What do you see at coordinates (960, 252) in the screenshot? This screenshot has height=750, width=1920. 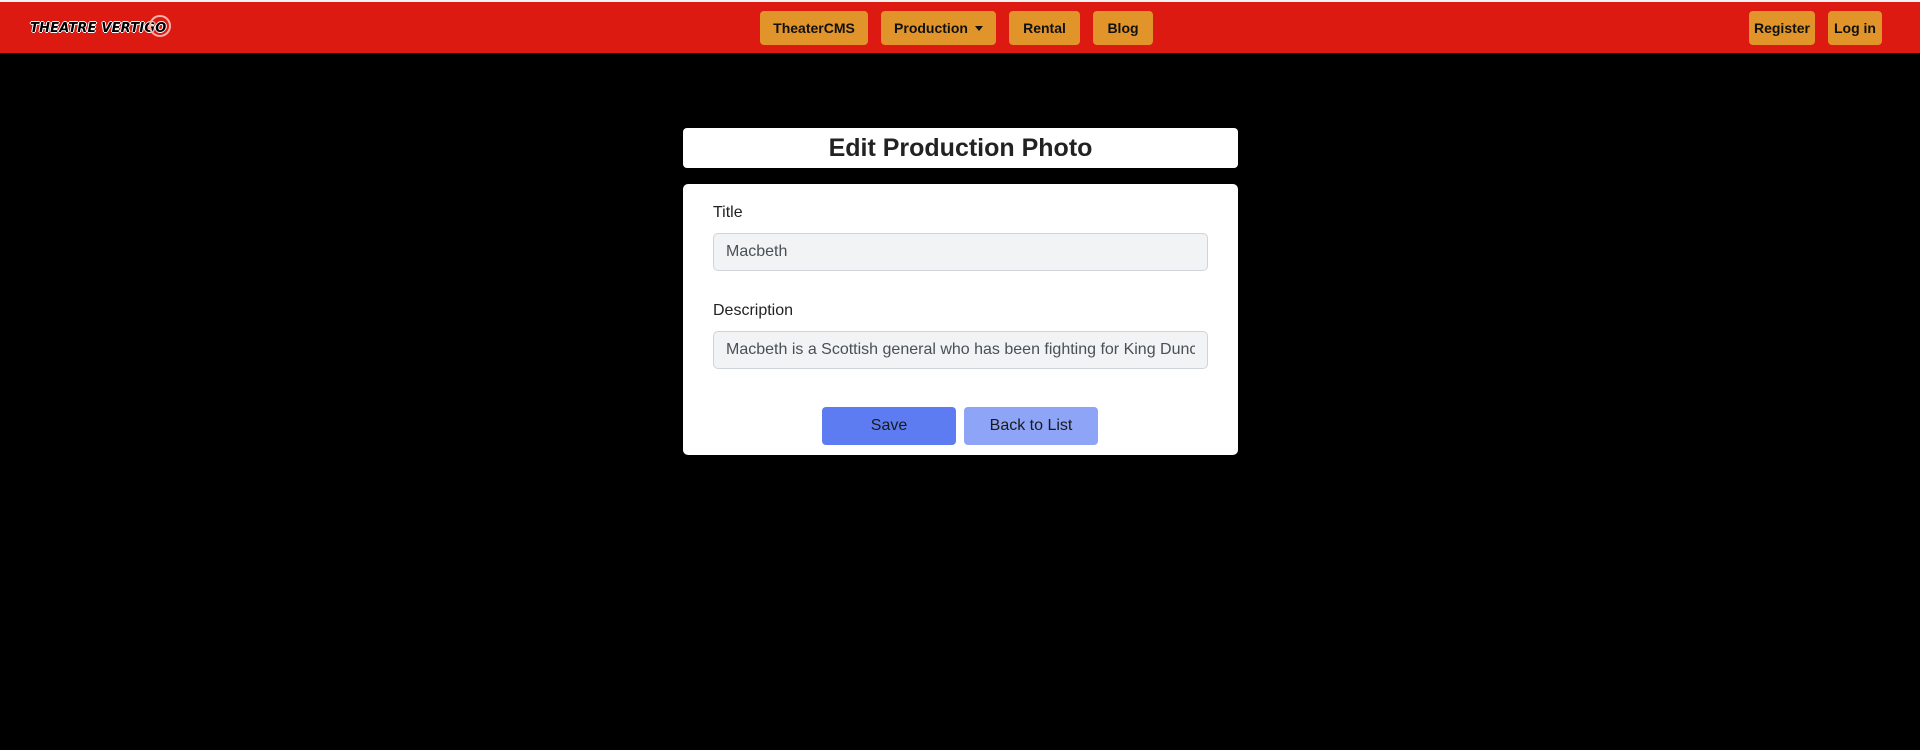 I see `title-input` at bounding box center [960, 252].